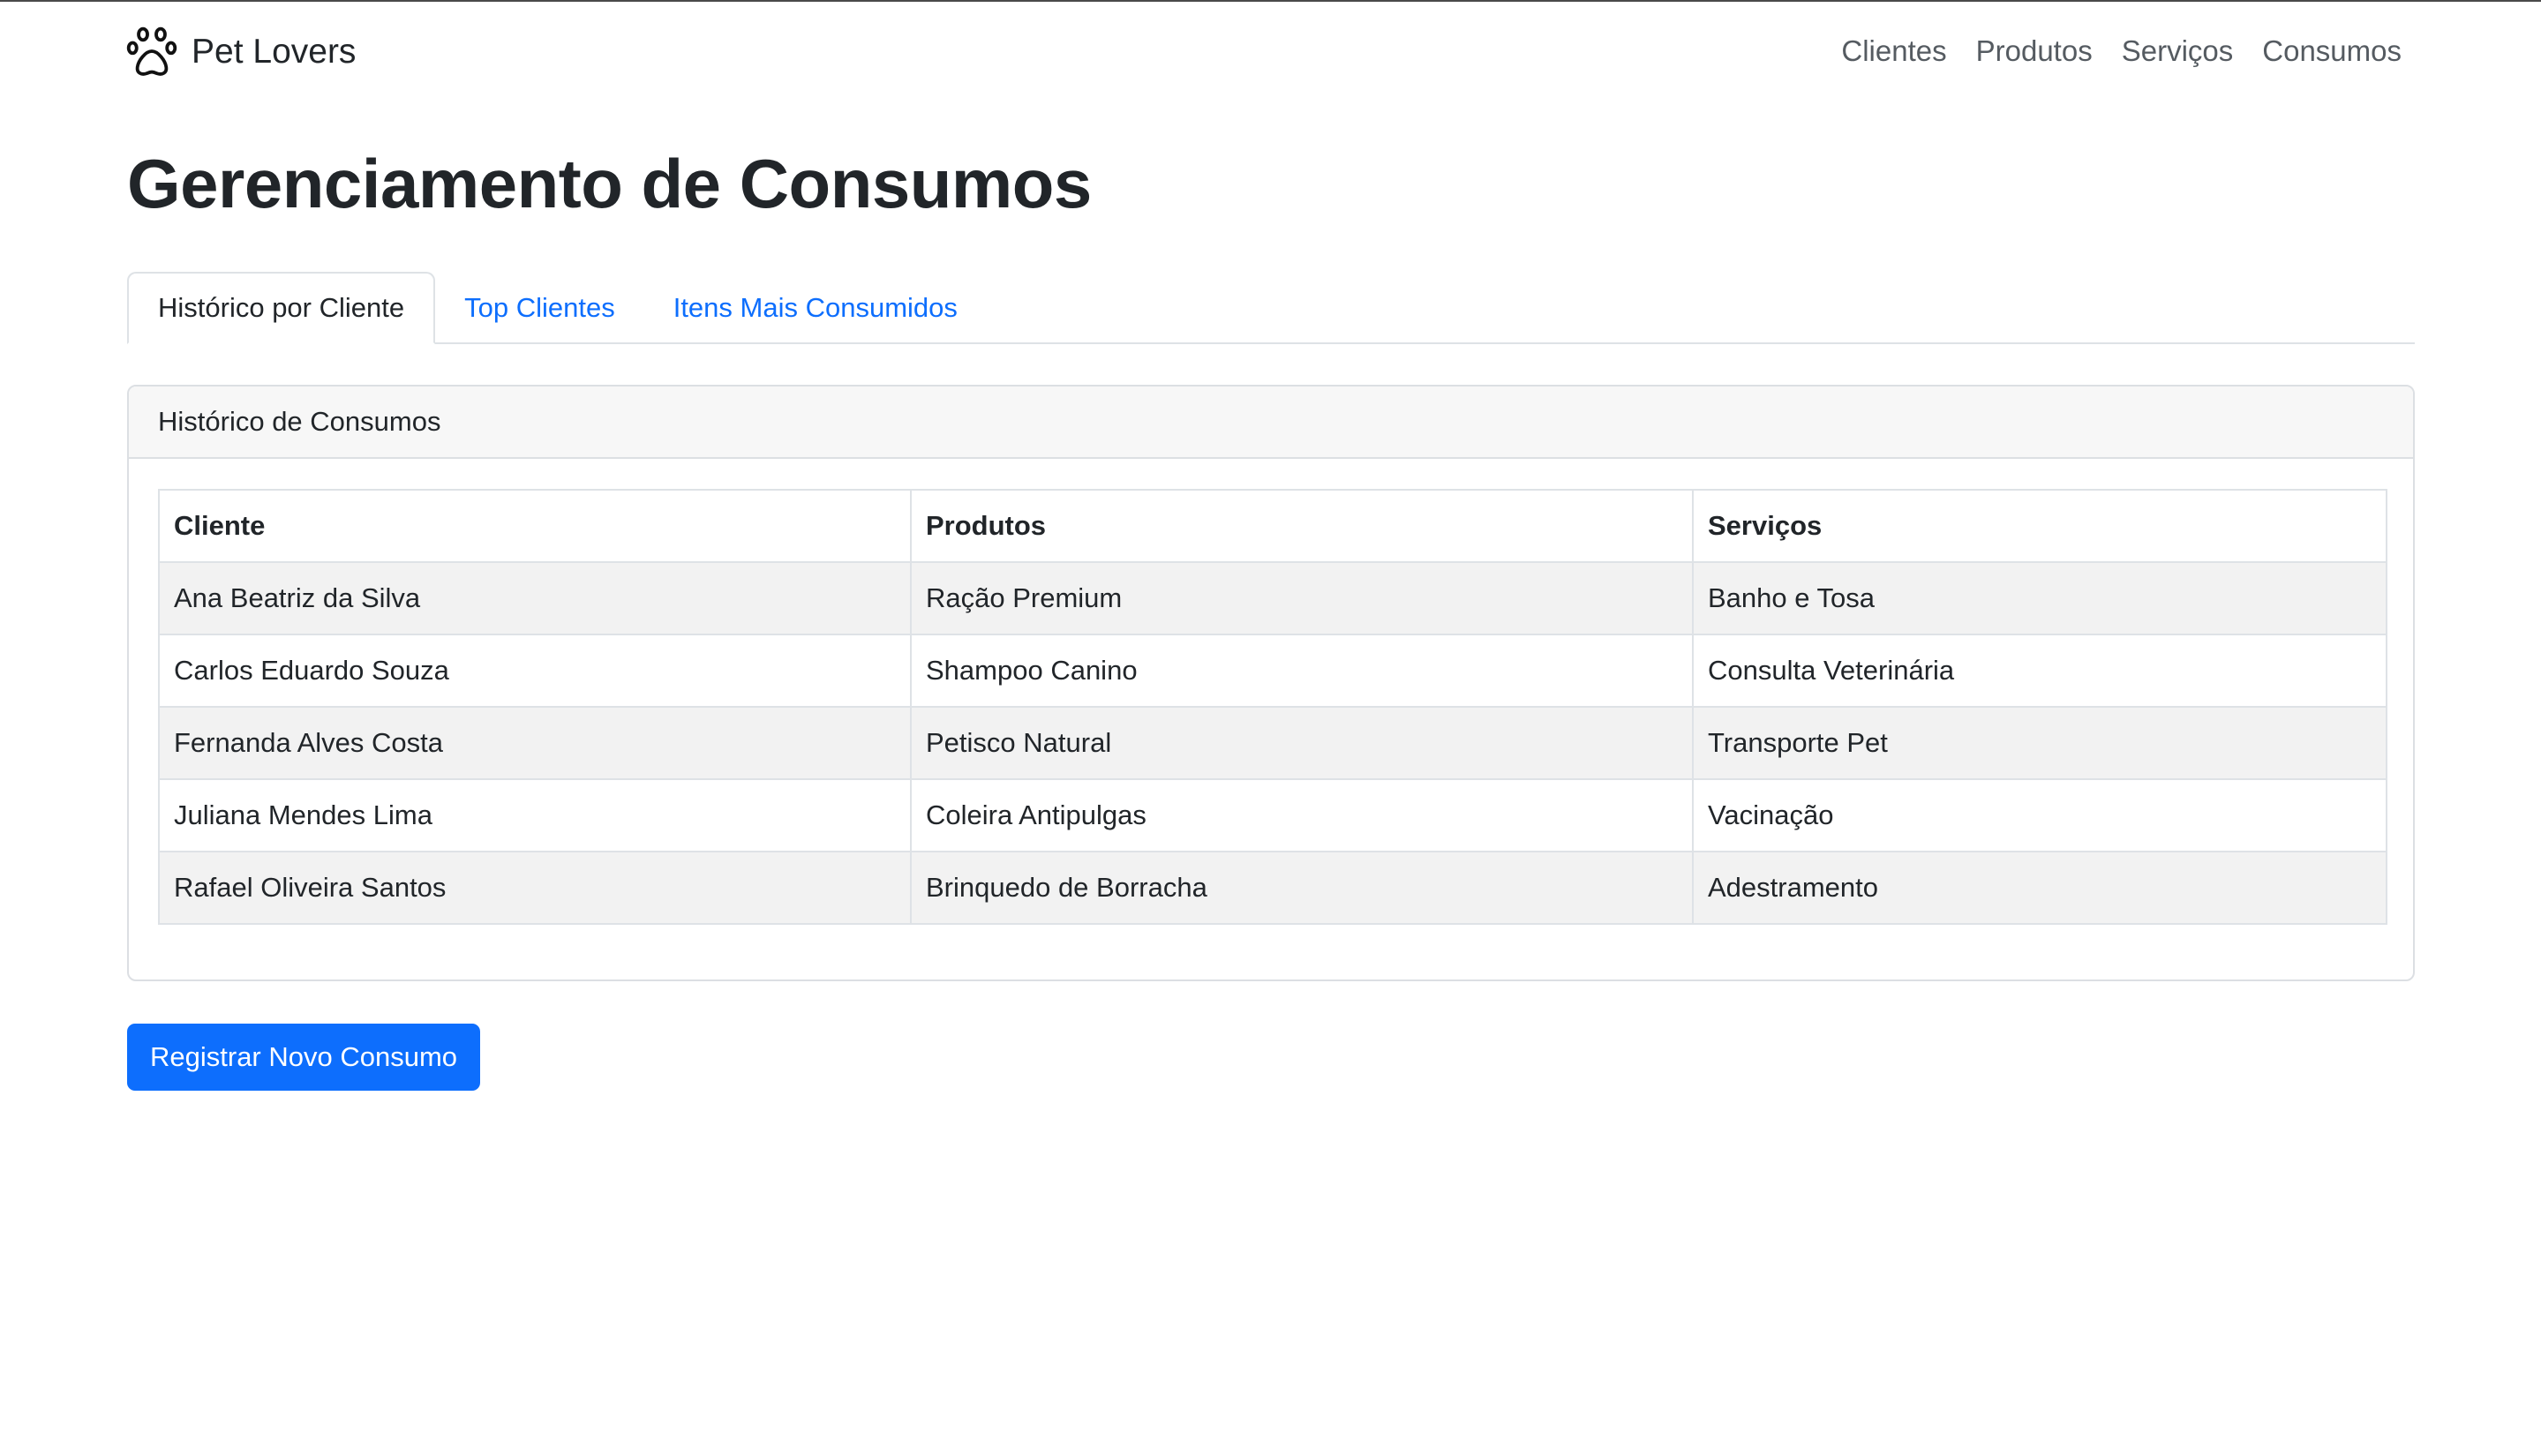 Image resolution: width=2541 pixels, height=1456 pixels. Describe the element at coordinates (1302, 598) in the screenshot. I see `cell-produtos: Ração Premium` at that location.